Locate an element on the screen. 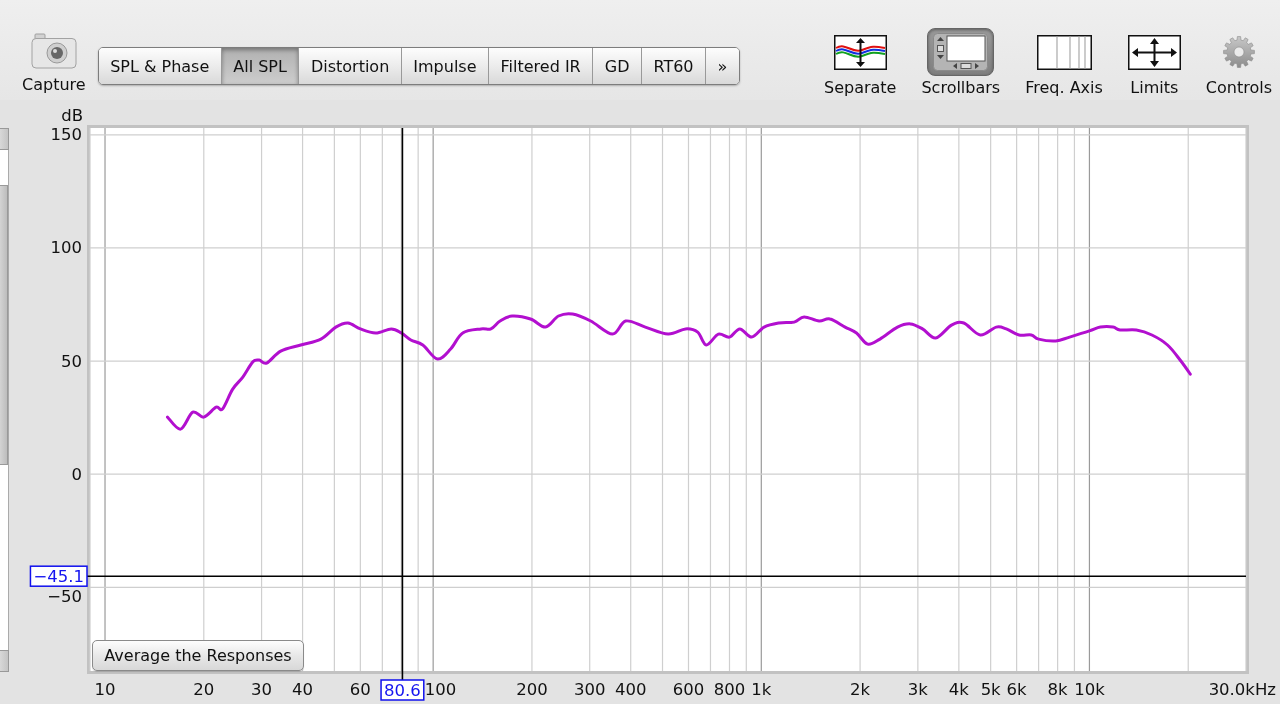 The width and height of the screenshot is (1280, 704). y-axis-label: −50 is located at coordinates (64, 596).